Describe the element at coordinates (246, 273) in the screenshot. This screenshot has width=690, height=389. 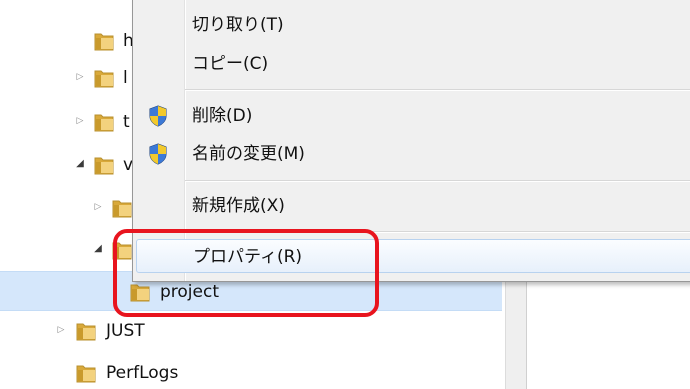
I see `highlight-annotation` at that location.